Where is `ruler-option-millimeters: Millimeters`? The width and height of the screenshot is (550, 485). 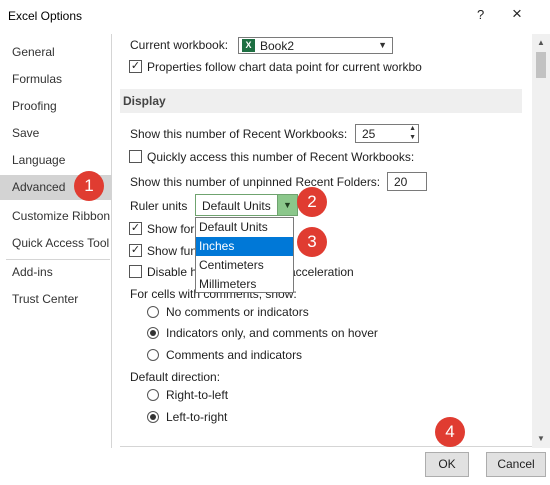 ruler-option-millimeters: Millimeters is located at coordinates (244, 284).